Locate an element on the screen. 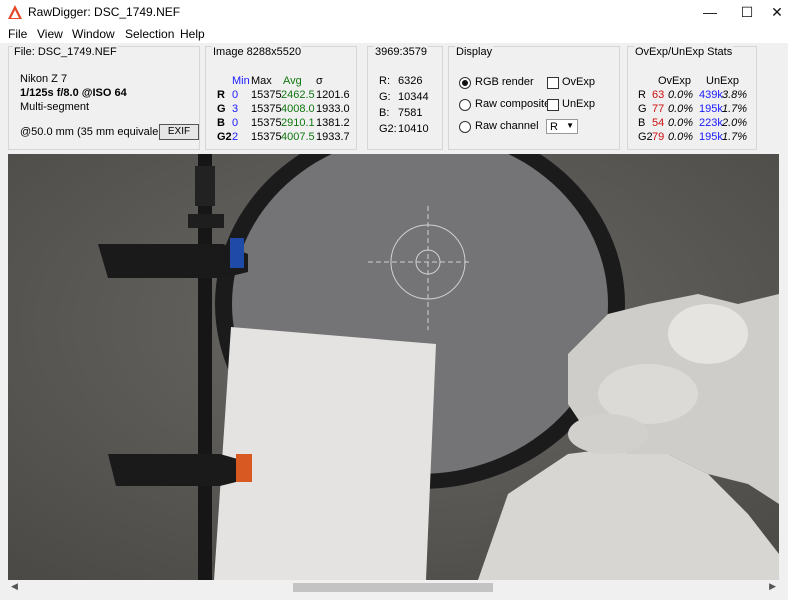 This screenshot has width=788, height=600. avg-g: 4008.0 is located at coordinates (298, 109).